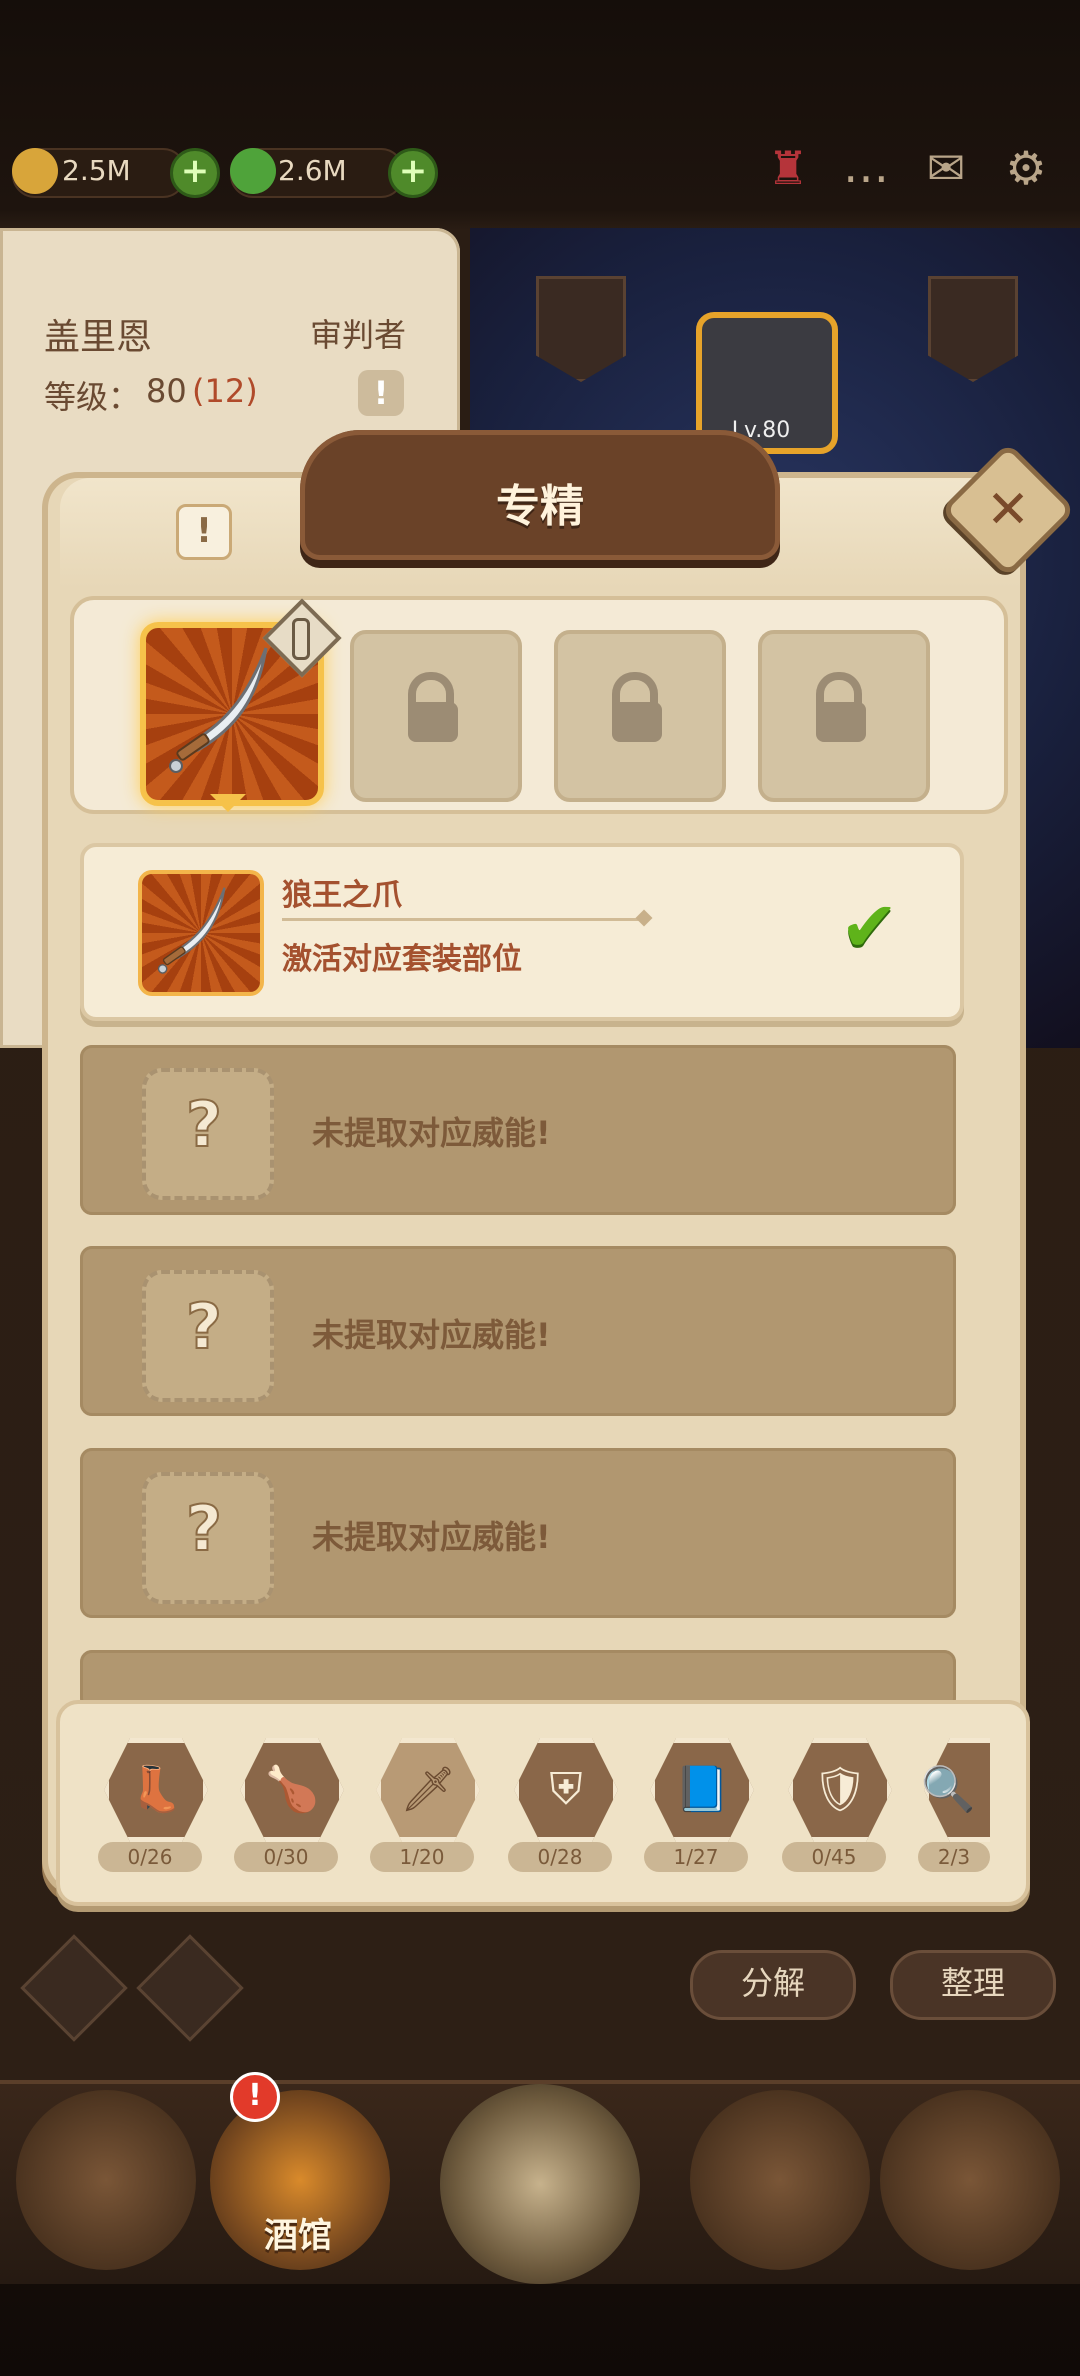 The width and height of the screenshot is (1080, 2376). Describe the element at coordinates (402, 959) in the screenshot. I see `power-description: 激活对应套装部位` at that location.